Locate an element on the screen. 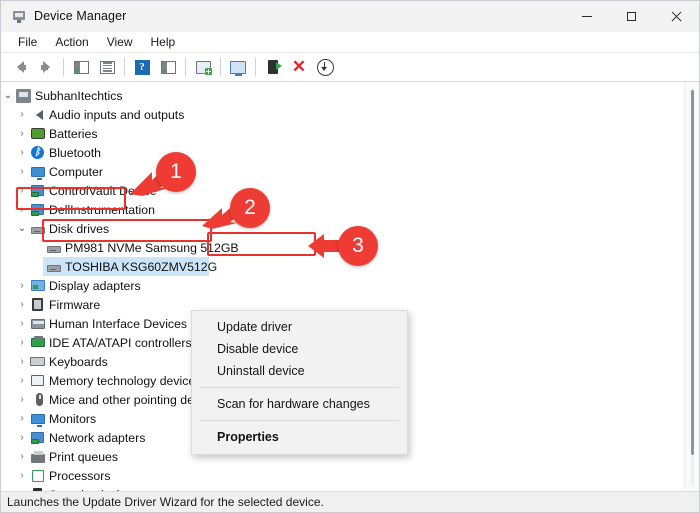 The width and height of the screenshot is (700, 513). tree-item-label: Audio inputs and outputs is located at coordinates (117, 114).